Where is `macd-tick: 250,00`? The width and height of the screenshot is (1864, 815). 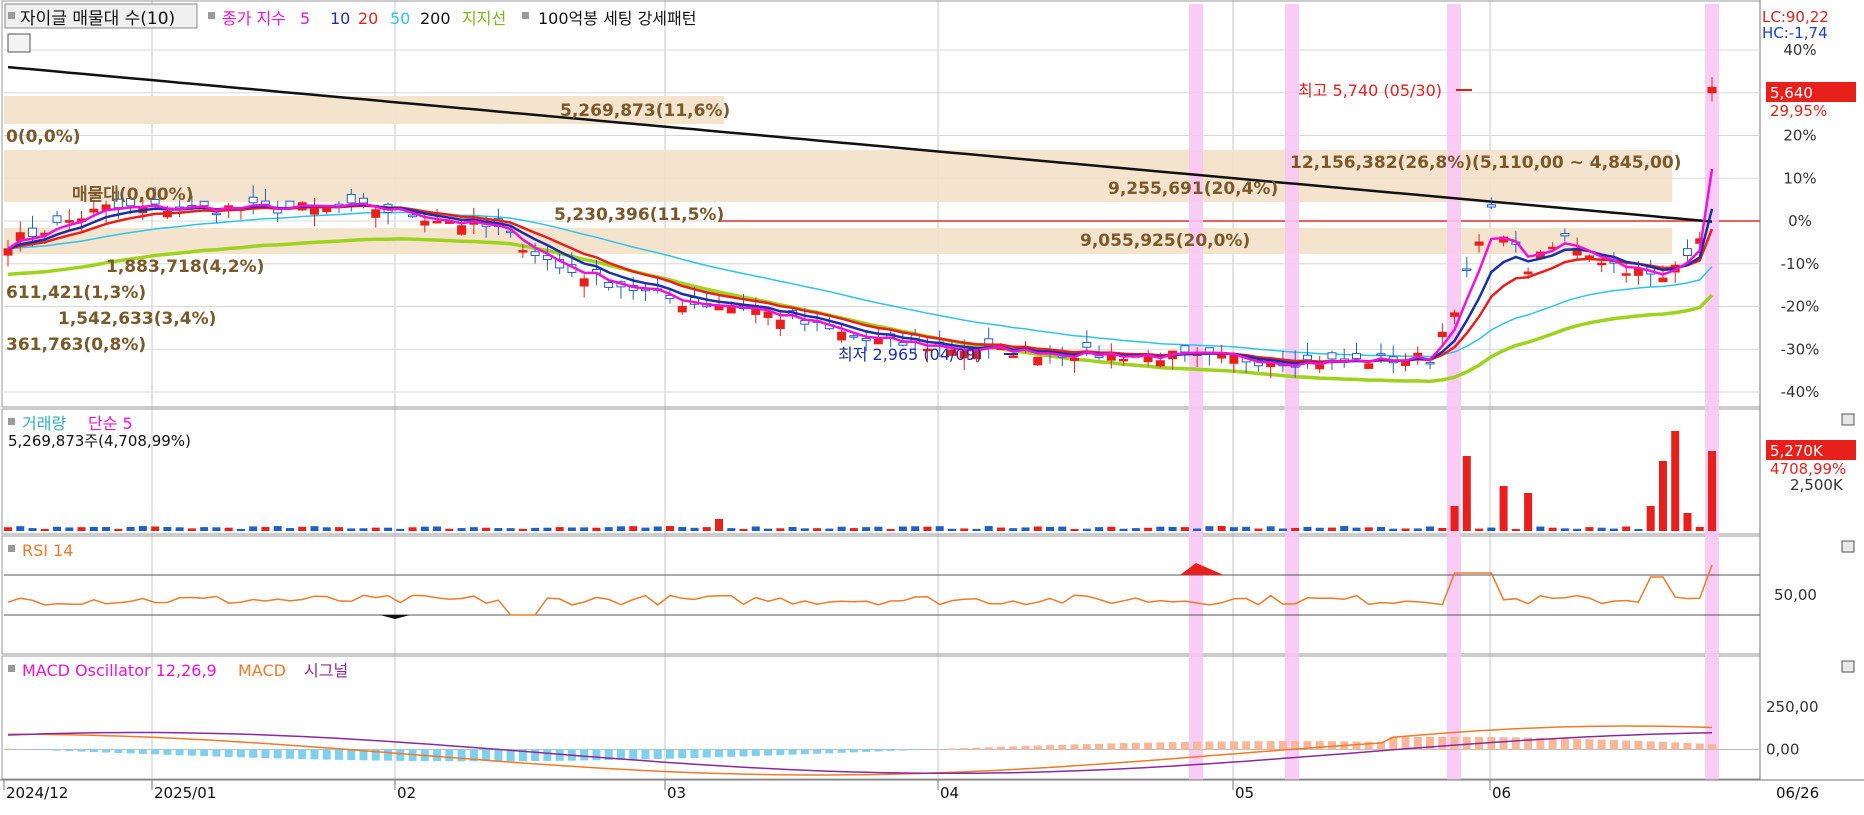
macd-tick: 250,00 is located at coordinates (1792, 707).